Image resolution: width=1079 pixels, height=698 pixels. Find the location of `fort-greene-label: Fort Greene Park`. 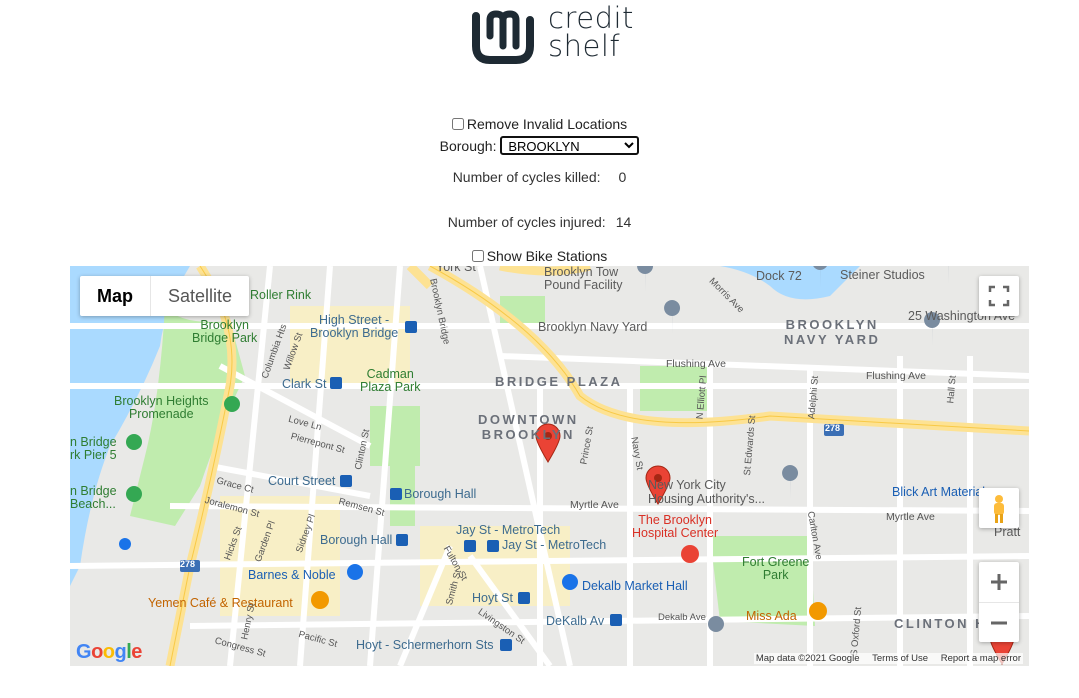

fort-greene-label: Fort Greene Park is located at coordinates (776, 568).